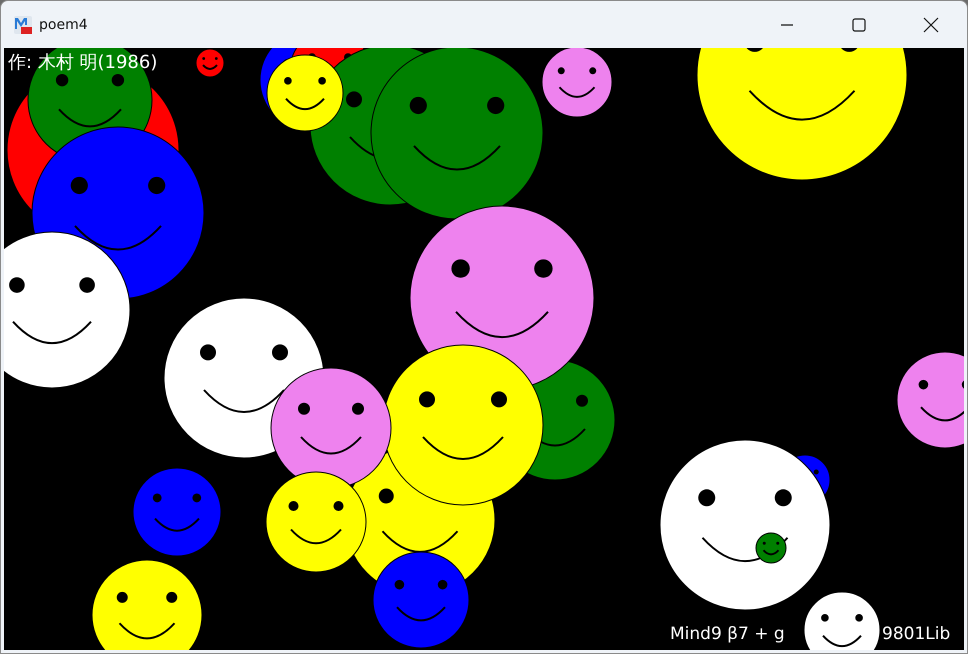  I want to click on window-title: poem4, so click(64, 24).